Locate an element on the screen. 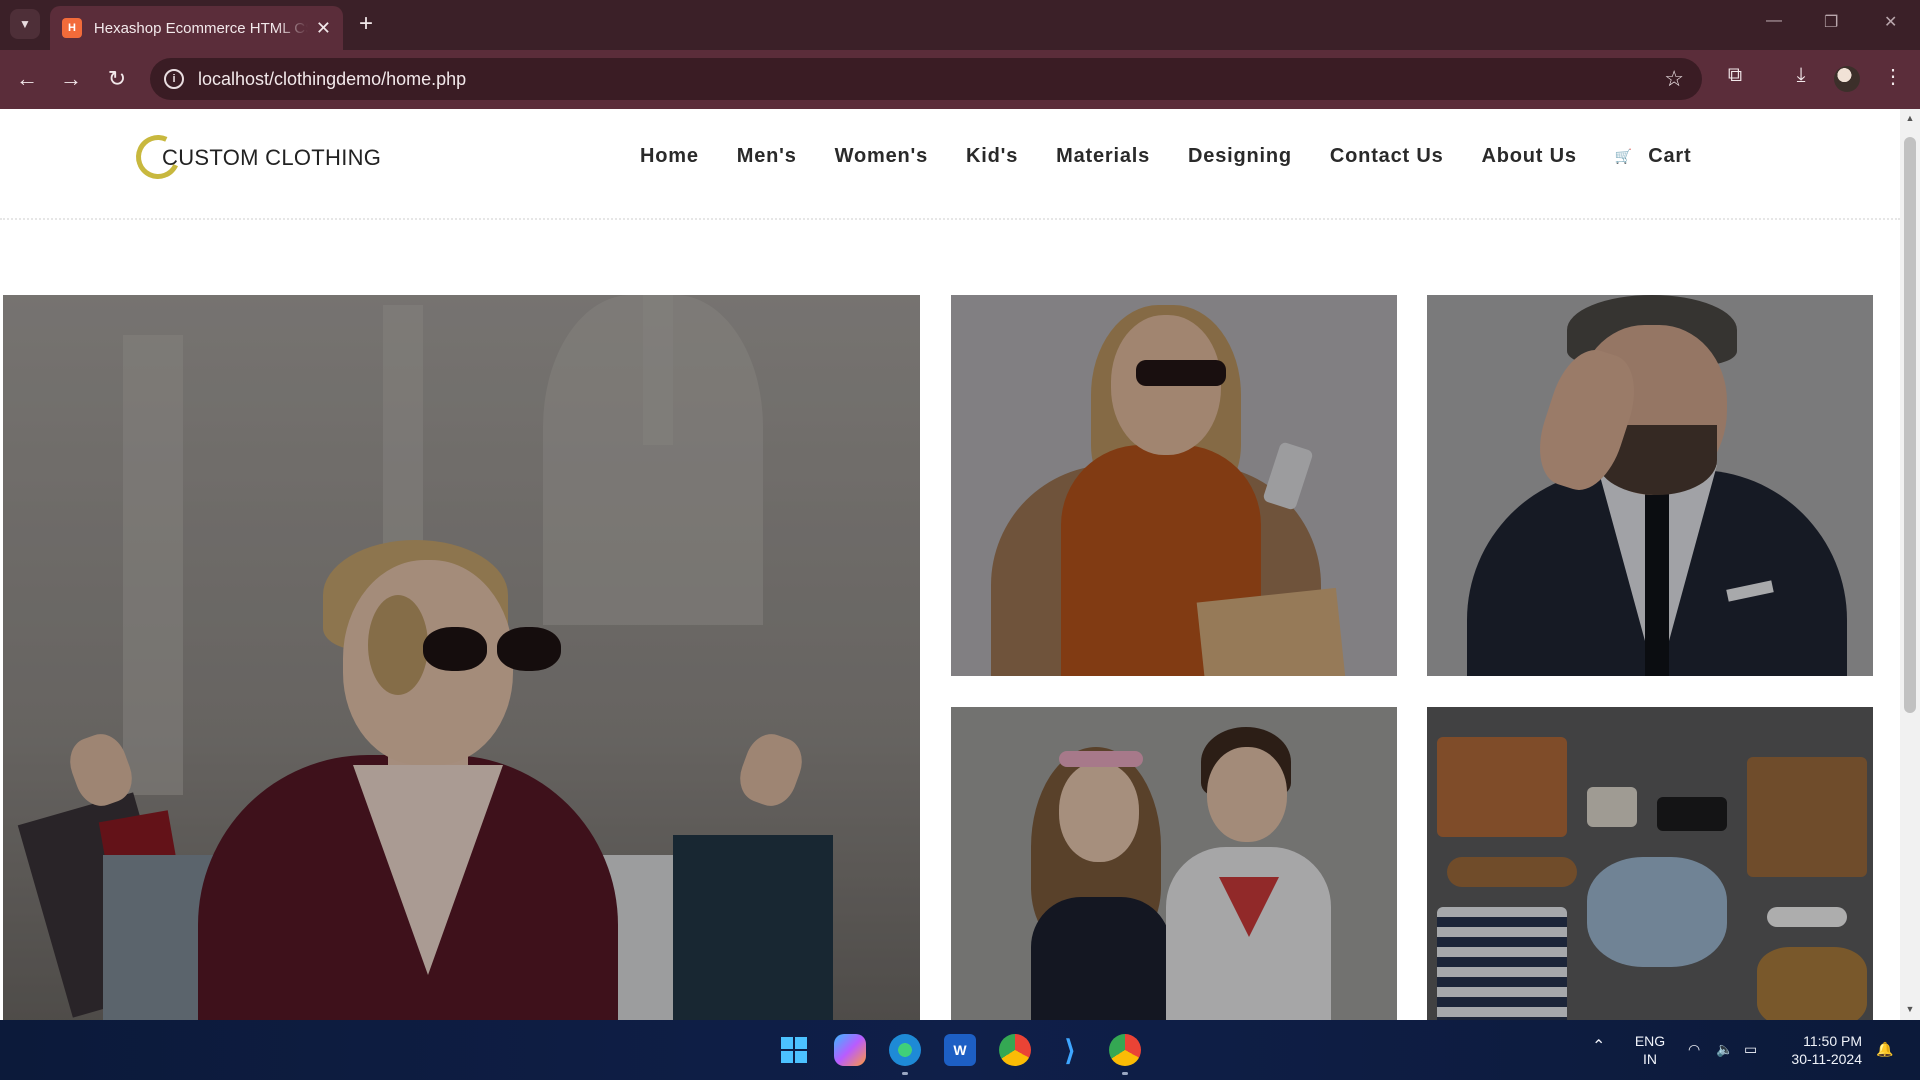  tab-search-dropdown-icon: ▼ is located at coordinates (25, 24).